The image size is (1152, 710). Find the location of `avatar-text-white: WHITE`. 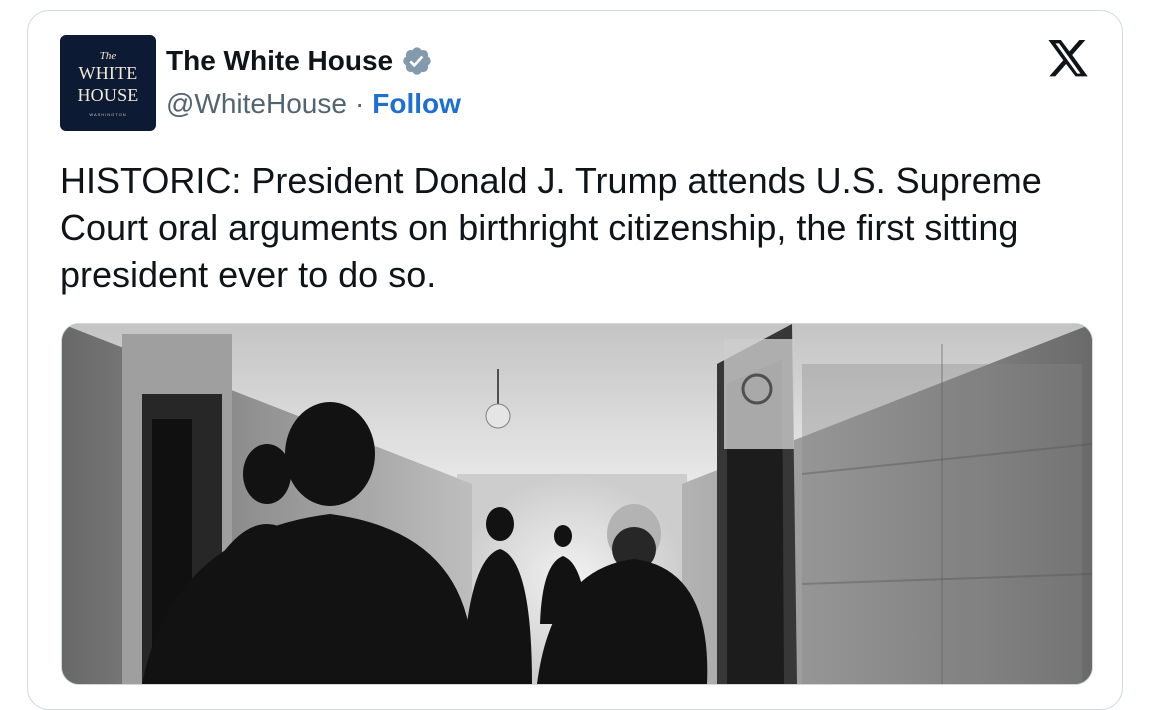

avatar-text-white: WHITE is located at coordinates (108, 72).